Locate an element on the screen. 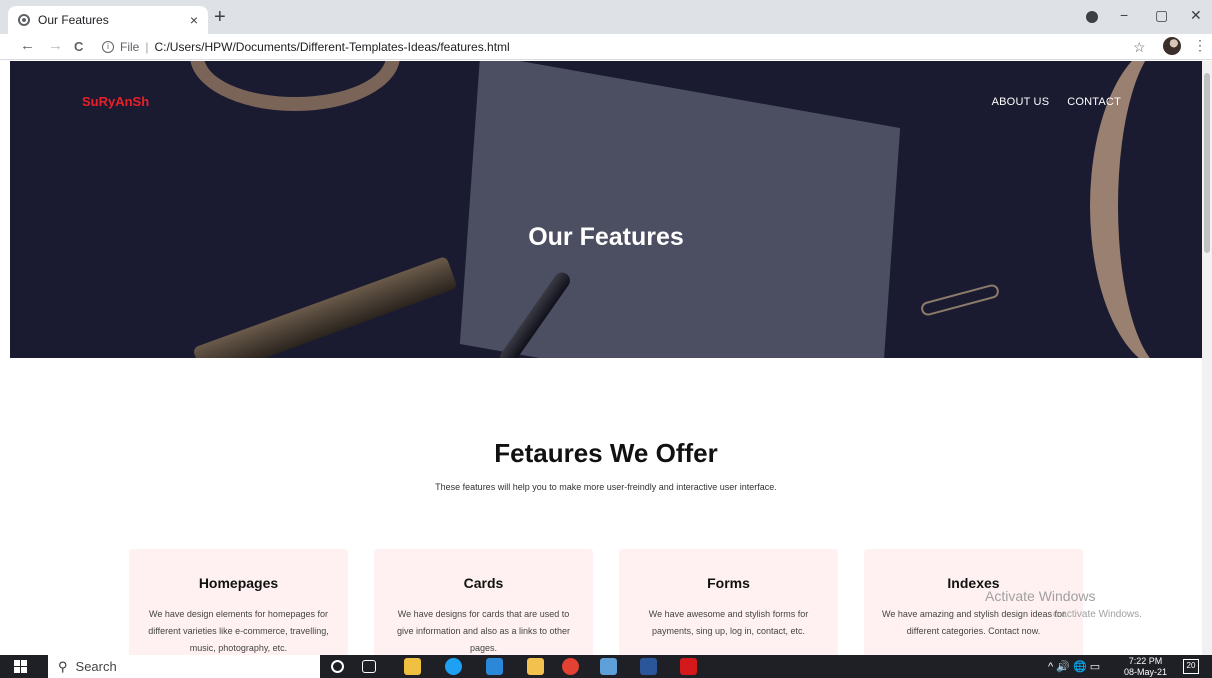 Image resolution: width=1212 pixels, height=678 pixels. minimize-button: − is located at coordinates (1124, 15).